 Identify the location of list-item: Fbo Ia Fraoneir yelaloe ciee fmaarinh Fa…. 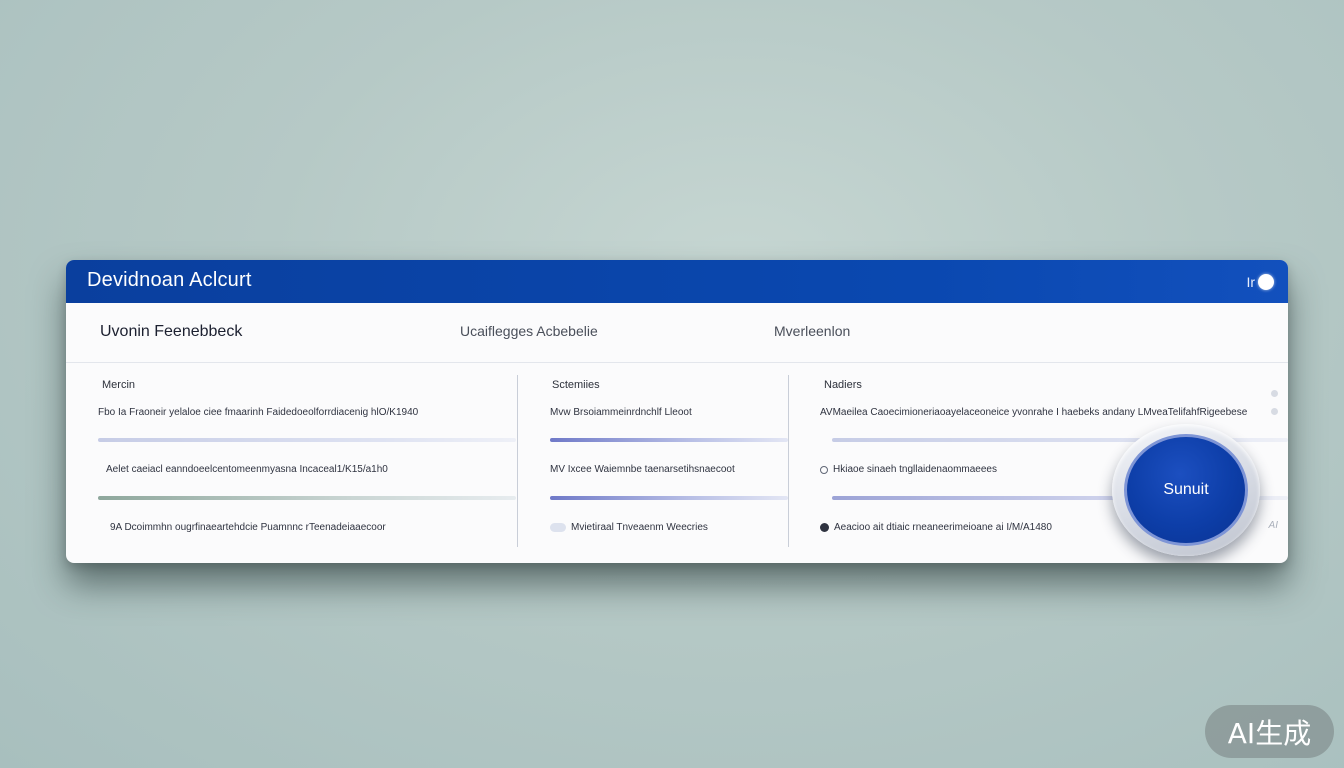
(258, 412).